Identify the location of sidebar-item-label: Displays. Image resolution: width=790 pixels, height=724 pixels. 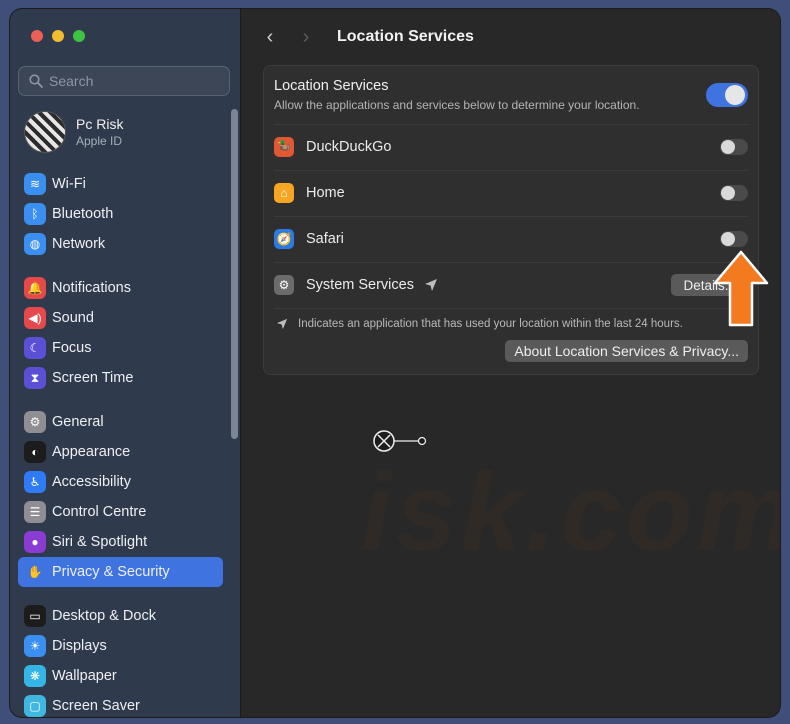
(79, 646).